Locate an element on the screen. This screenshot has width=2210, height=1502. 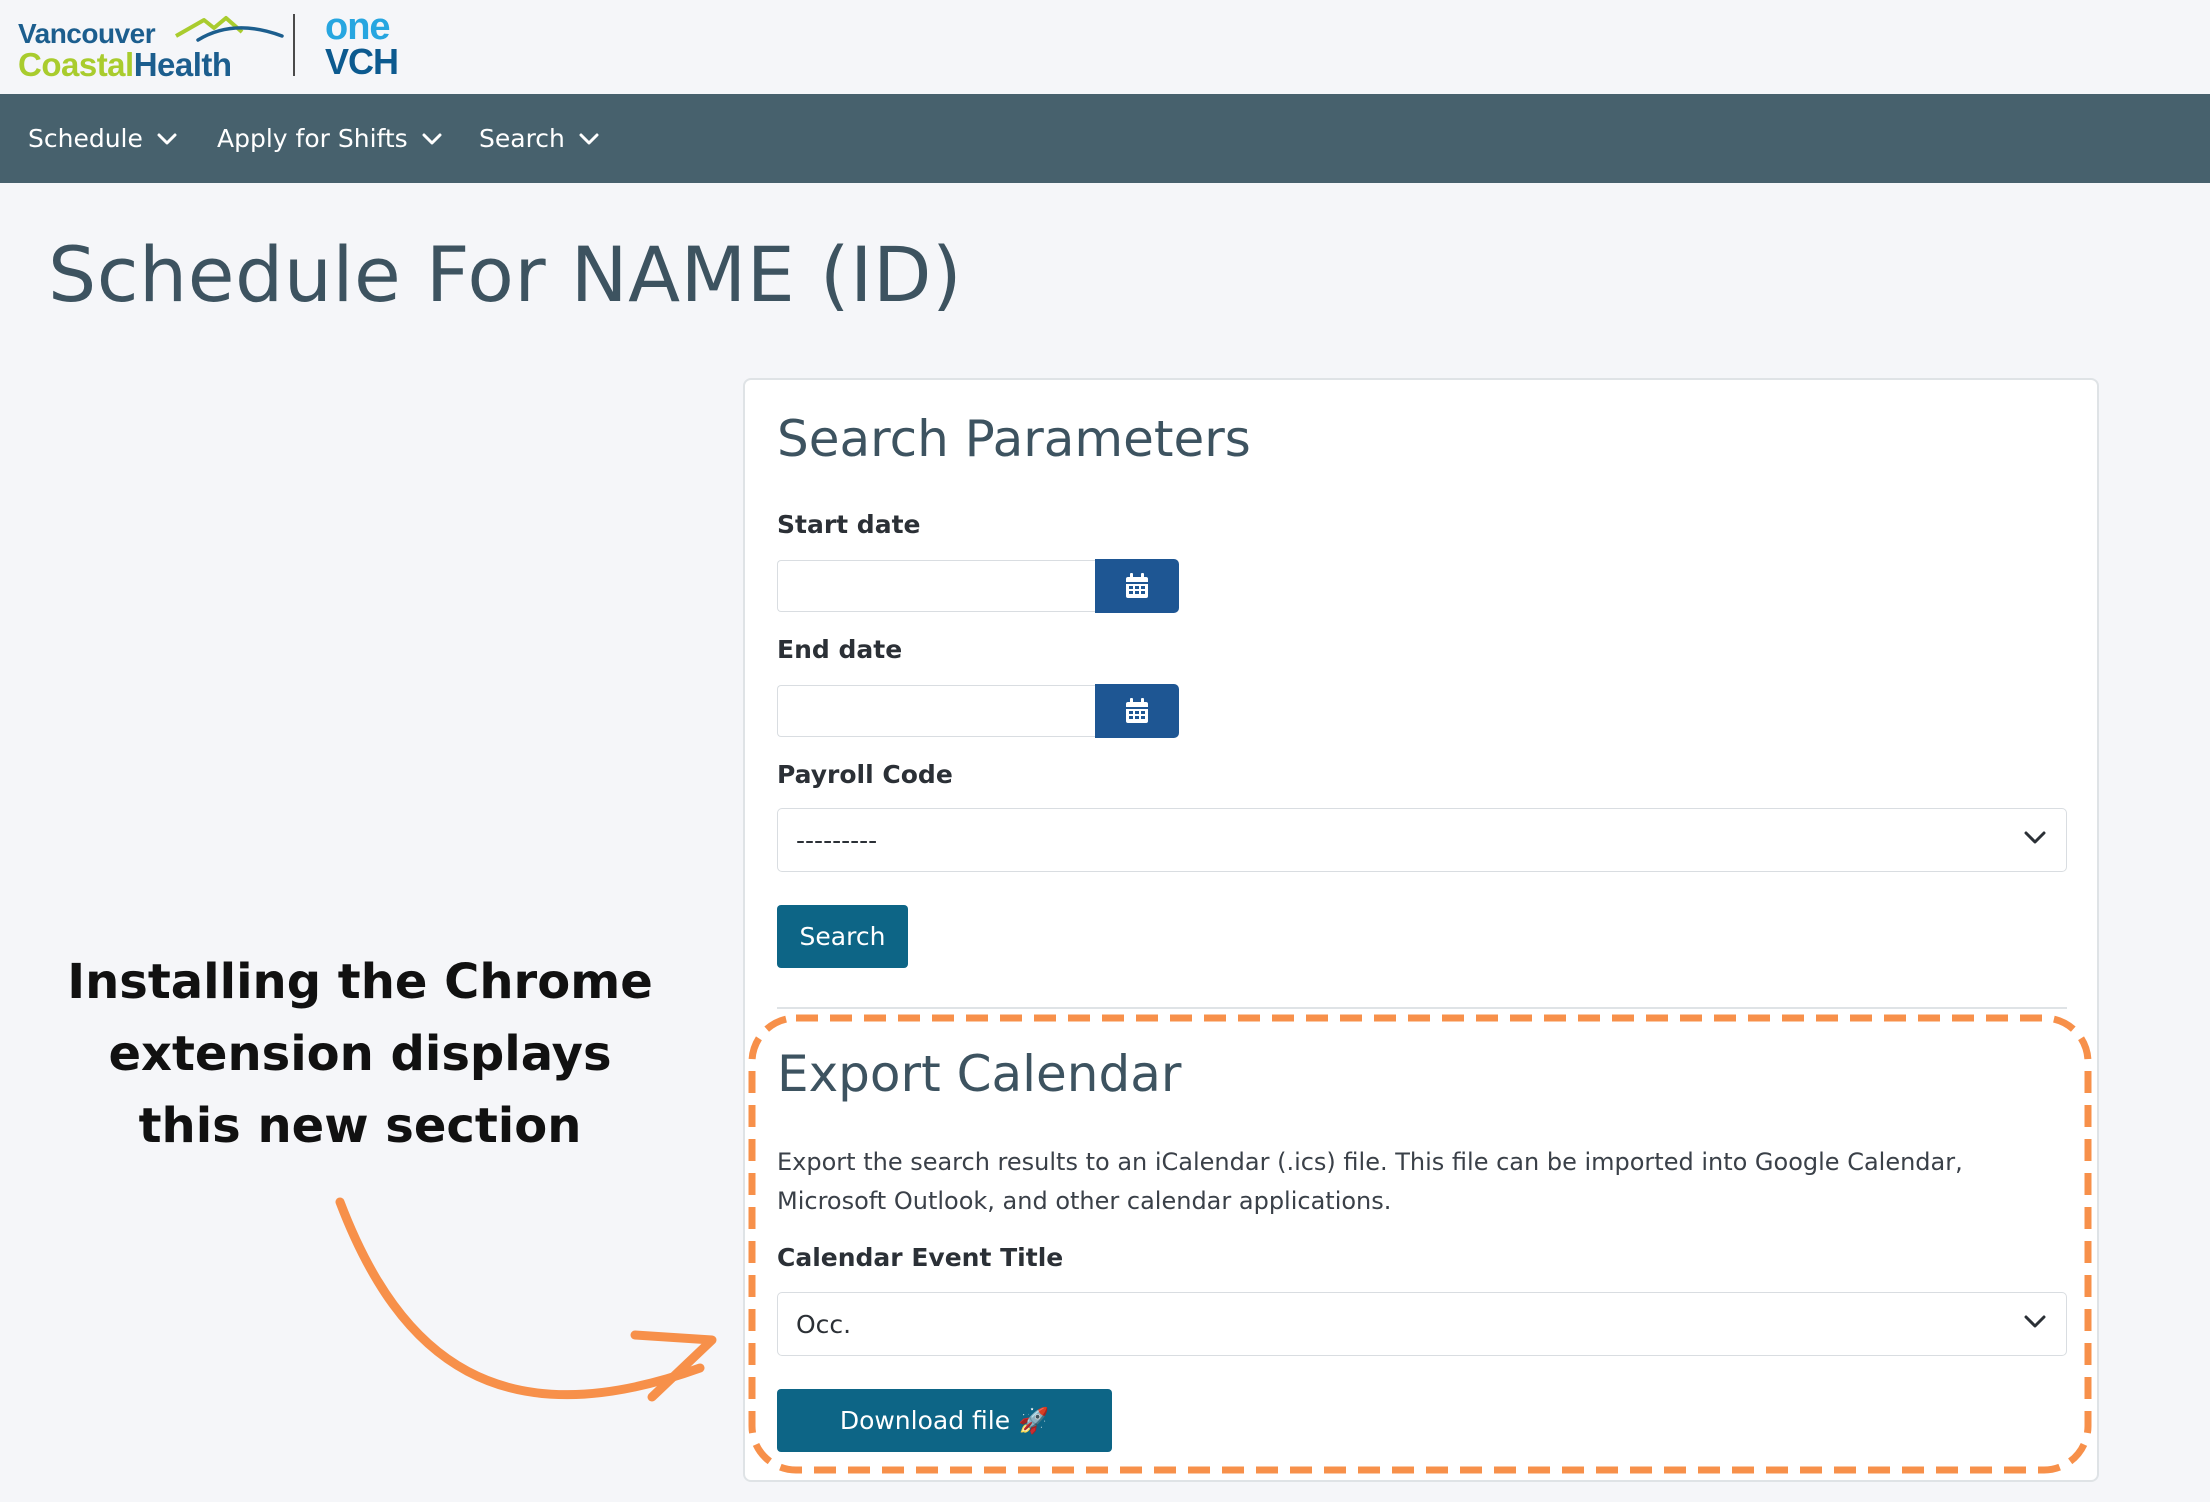
logo-divider is located at coordinates (294, 45).